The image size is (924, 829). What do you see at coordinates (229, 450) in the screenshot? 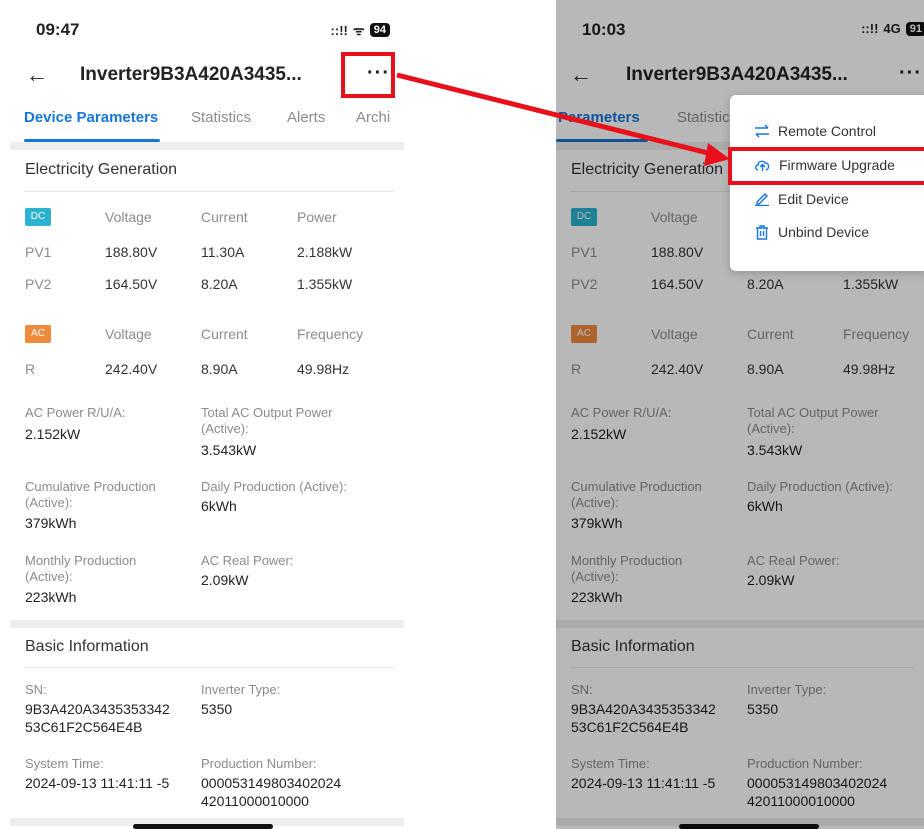
I see `stat-value: 3.543kW` at bounding box center [229, 450].